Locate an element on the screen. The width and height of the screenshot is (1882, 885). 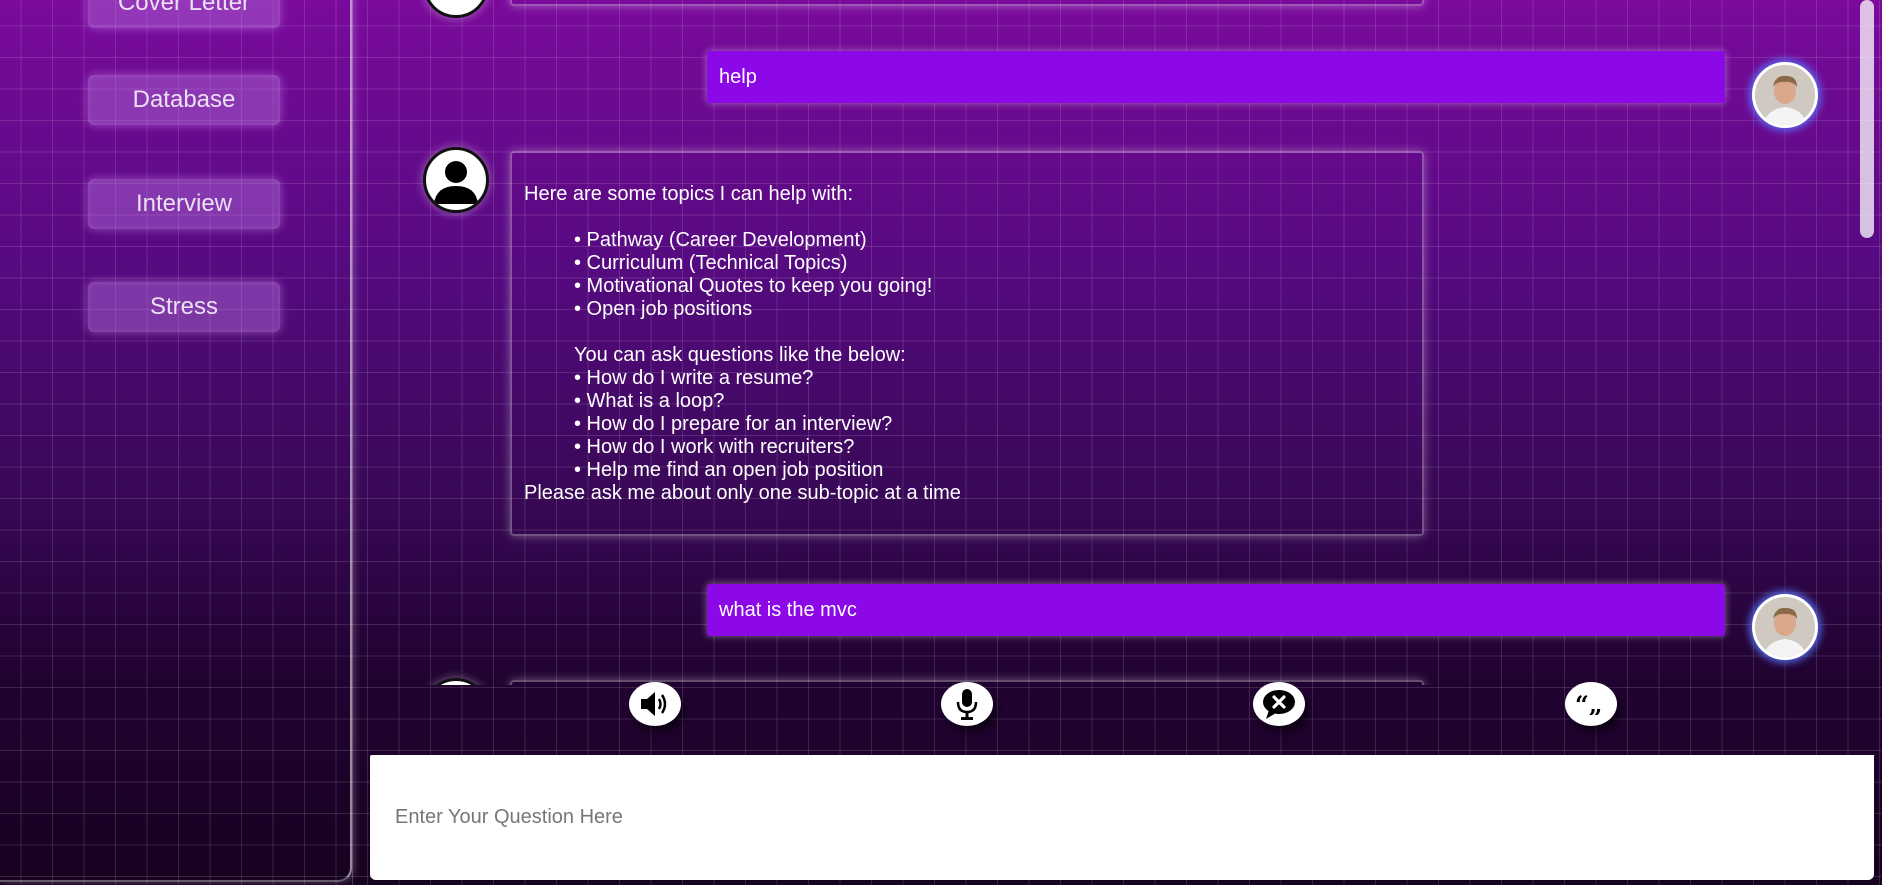
list-item: • How do I work with recruiters? is located at coordinates (714, 447).